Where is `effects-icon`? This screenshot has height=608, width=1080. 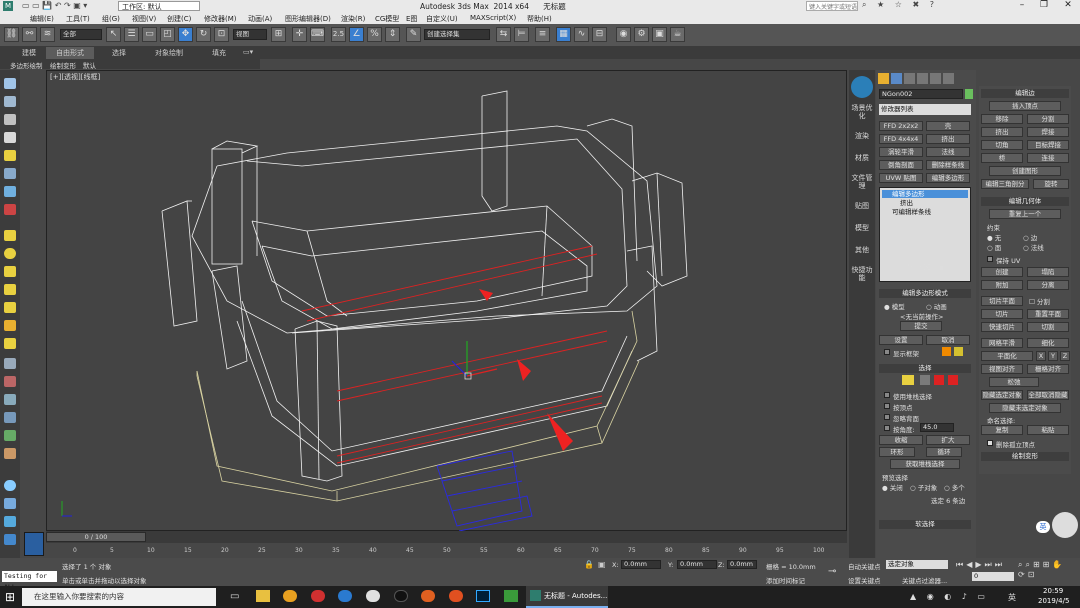
effects-icon is located at coordinates (10, 521).